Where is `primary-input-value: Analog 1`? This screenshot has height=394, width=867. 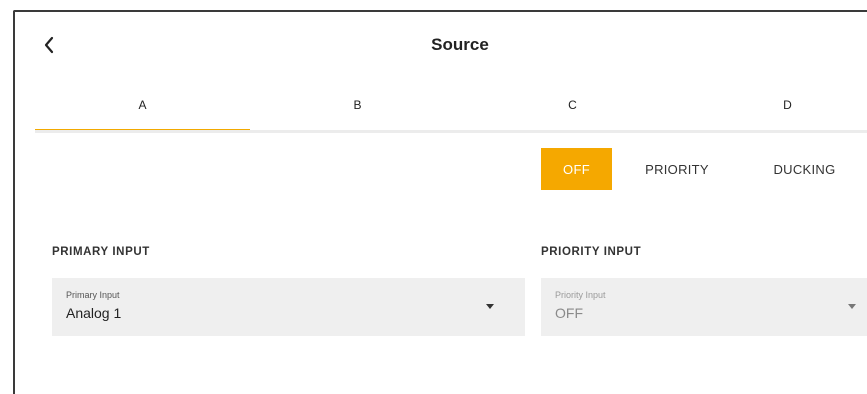 primary-input-value: Analog 1 is located at coordinates (94, 313).